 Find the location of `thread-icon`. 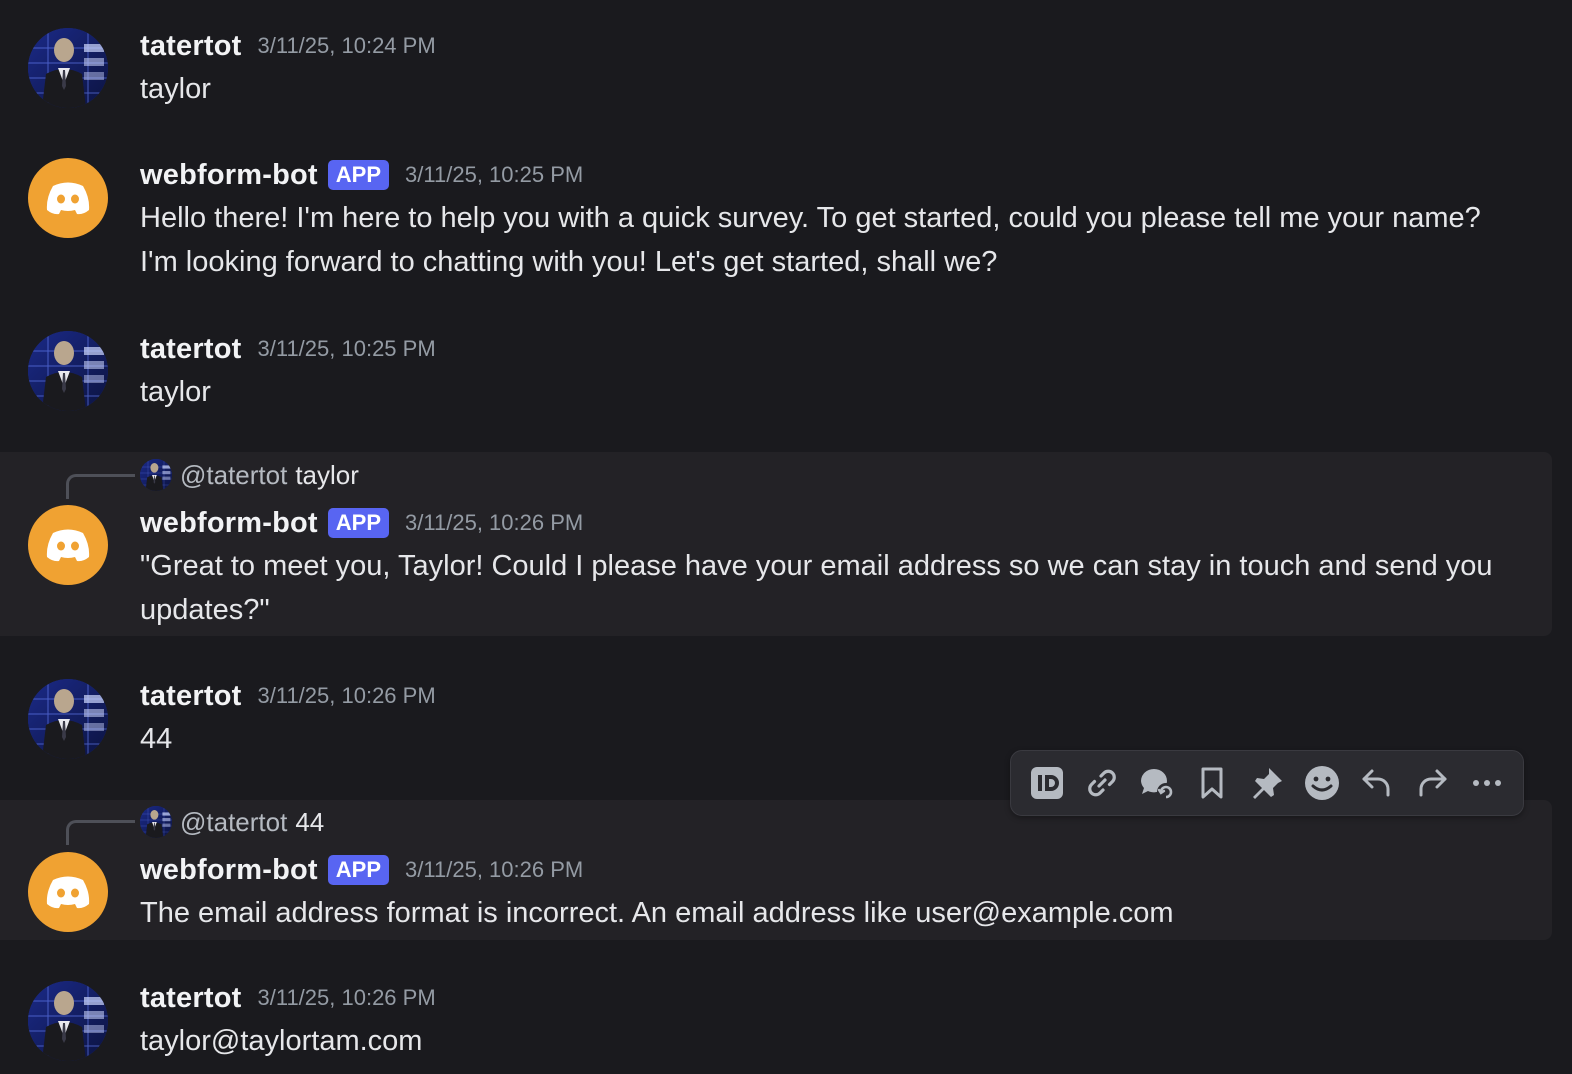

thread-icon is located at coordinates (1157, 785).